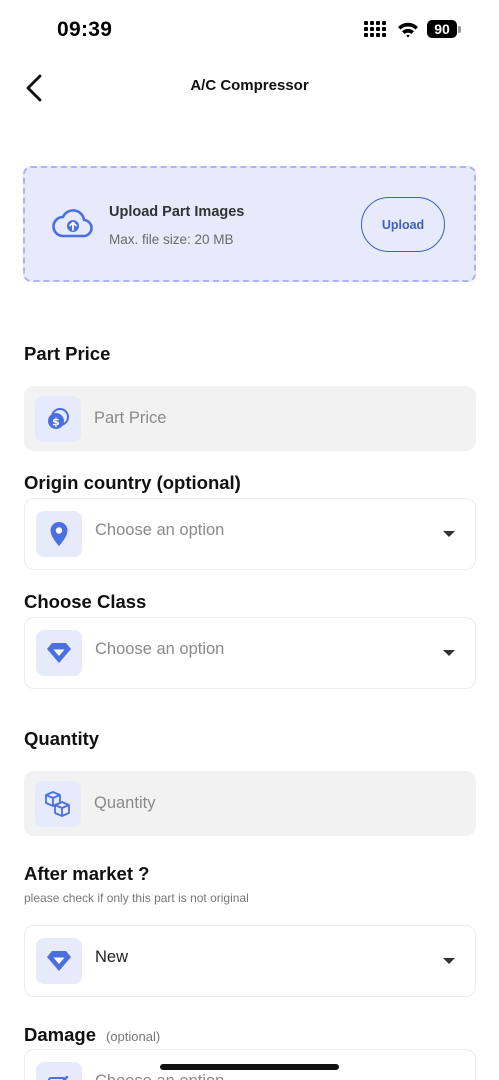  I want to click on part-price-field: $, so click(250, 418).